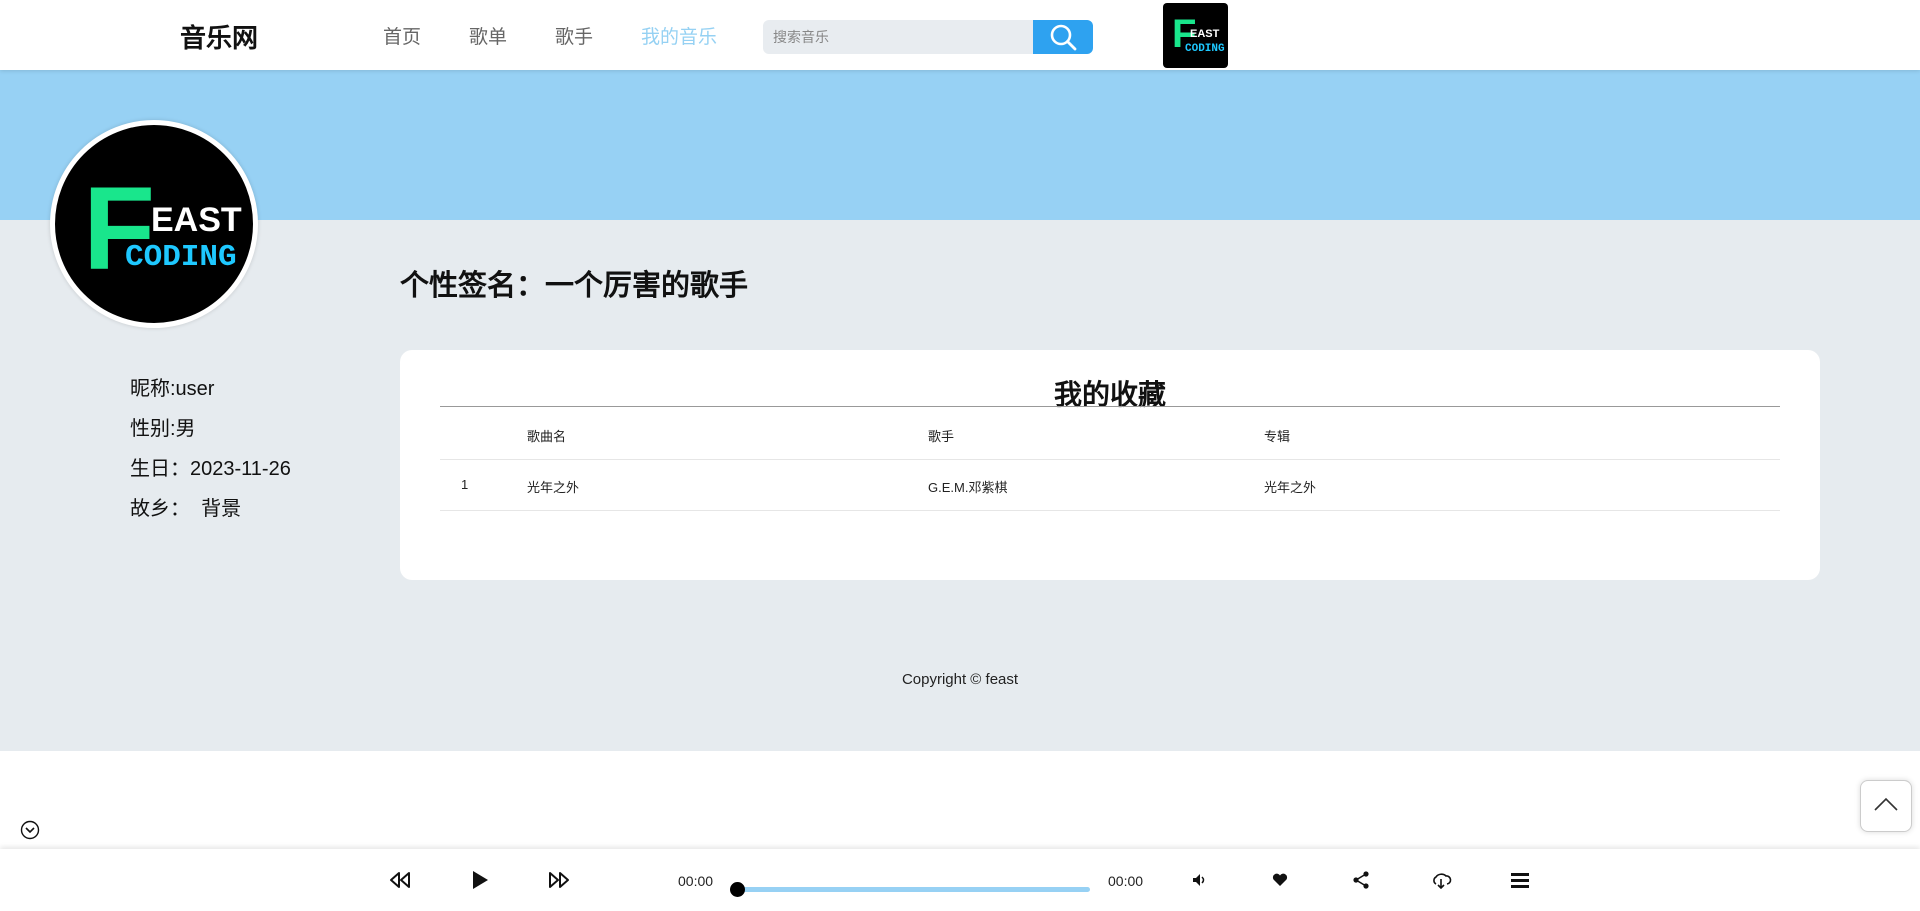 The height and width of the screenshot is (911, 1920). I want to click on search-button, so click(1063, 37).